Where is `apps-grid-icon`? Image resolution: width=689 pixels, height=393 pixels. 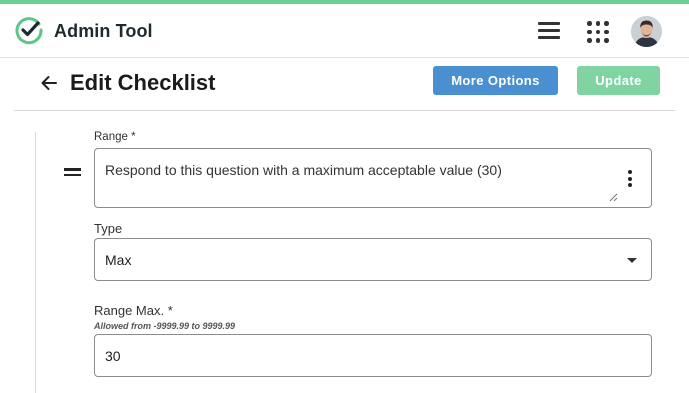
apps-grid-icon is located at coordinates (598, 32).